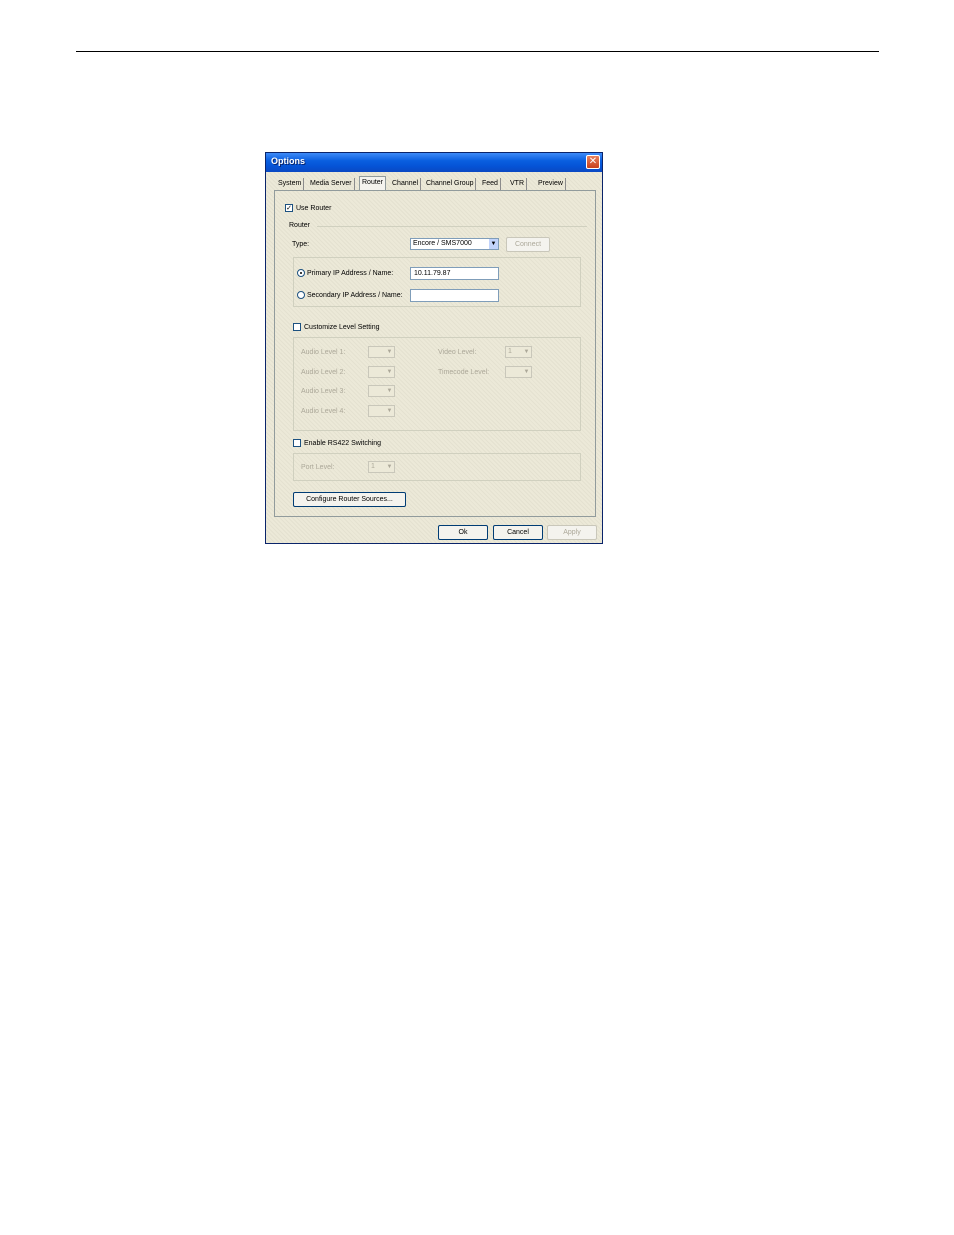 The width and height of the screenshot is (954, 1235). What do you see at coordinates (454, 273) in the screenshot?
I see `primary-ip-input: 10.11.79.87` at bounding box center [454, 273].